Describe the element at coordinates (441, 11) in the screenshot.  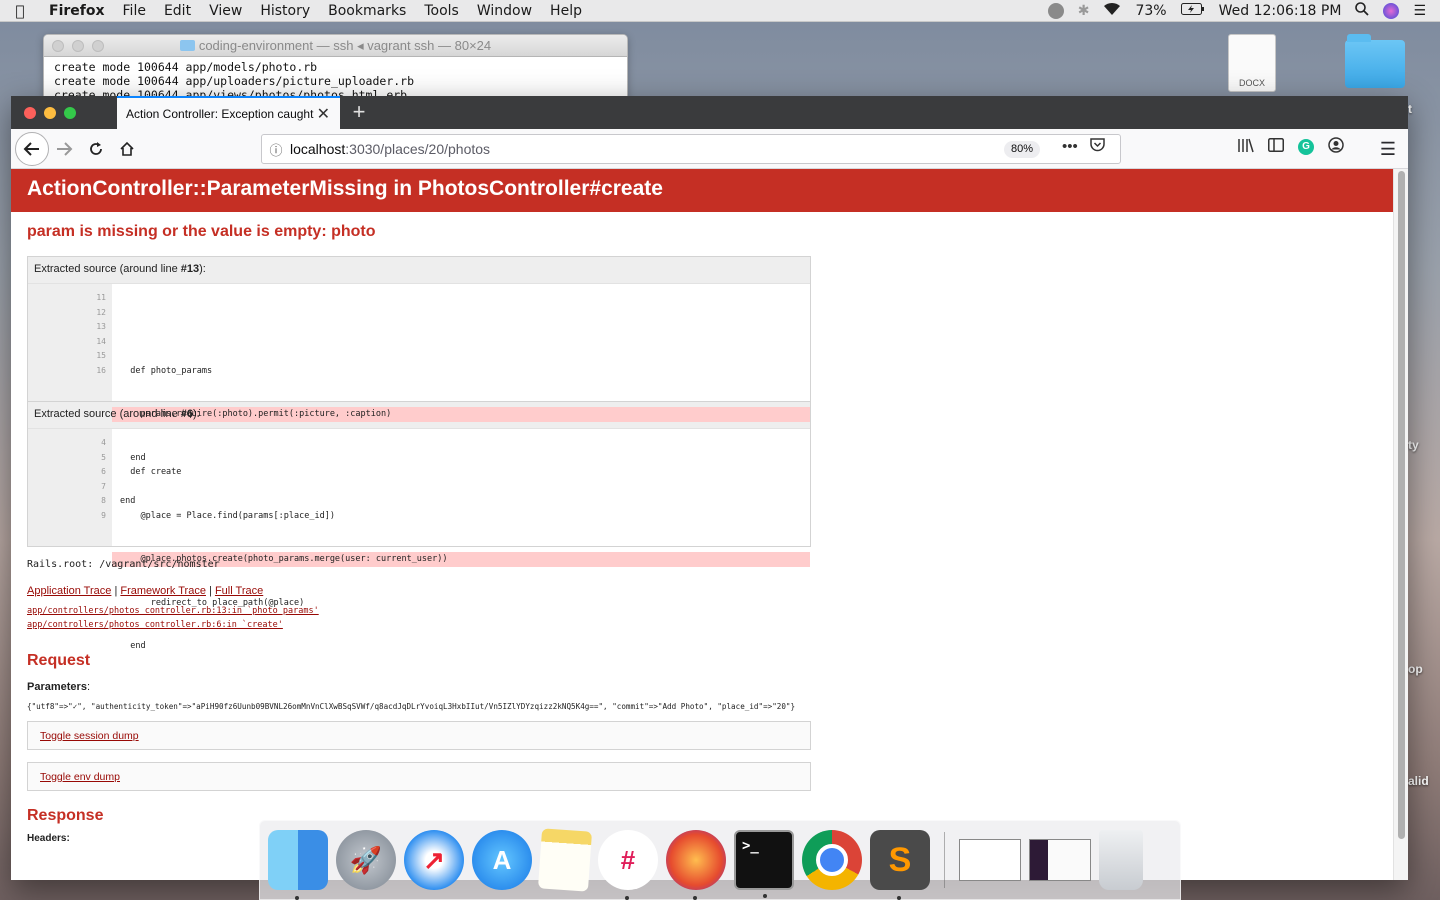
I see `menu-tools: Tools` at that location.